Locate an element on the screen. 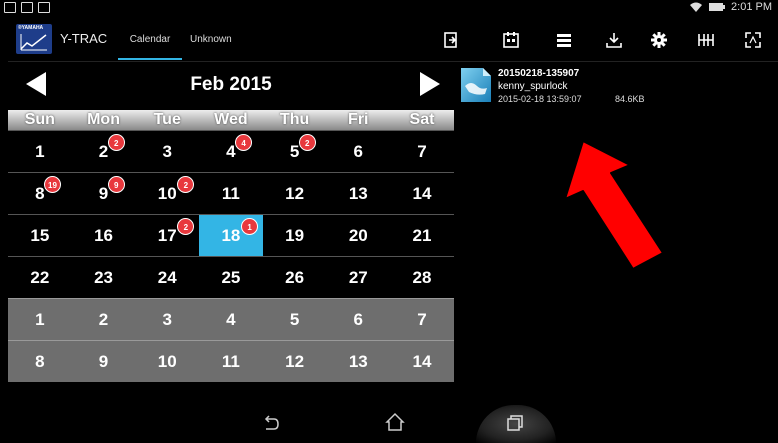 The image size is (778, 443). day-number: 25 is located at coordinates (231, 277).